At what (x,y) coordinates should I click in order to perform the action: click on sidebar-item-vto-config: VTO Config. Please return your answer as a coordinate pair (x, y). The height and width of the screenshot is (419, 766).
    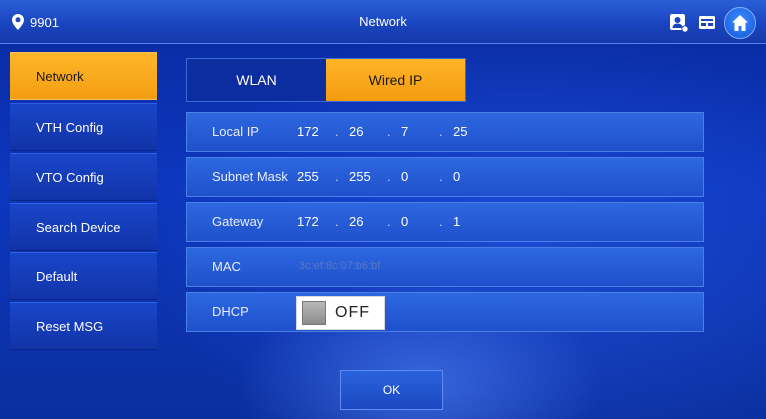
    Looking at the image, I should click on (83, 177).